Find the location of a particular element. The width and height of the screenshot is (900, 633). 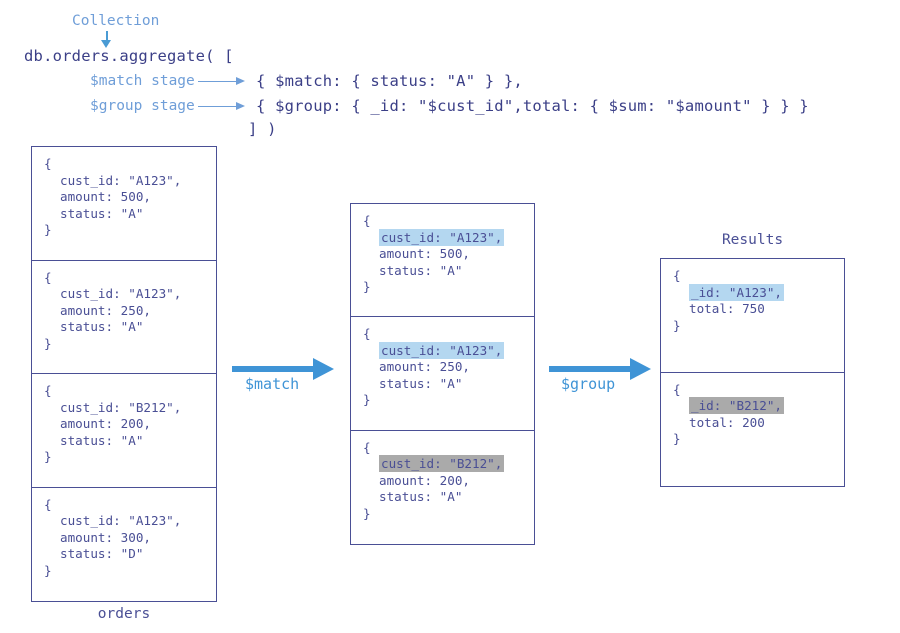

group-stage-arrow-right-icon is located at coordinates (240, 106).